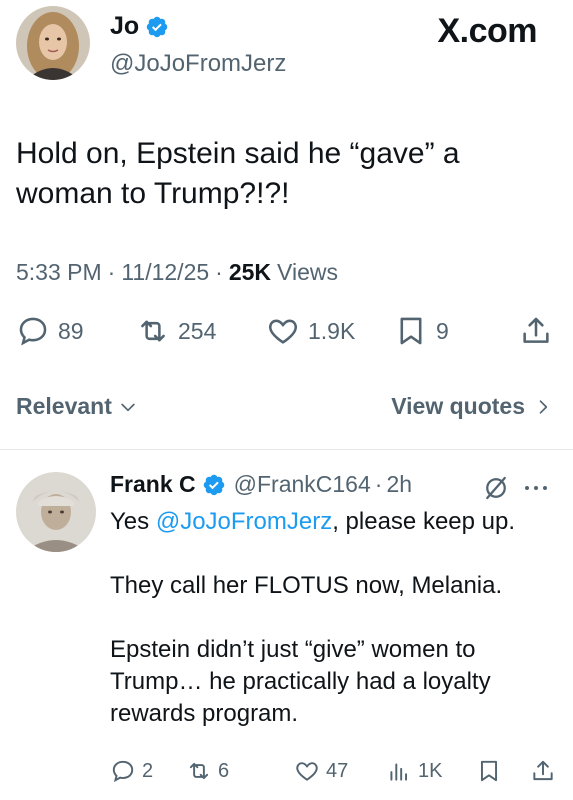 The width and height of the screenshot is (573, 800). Describe the element at coordinates (133, 521) in the screenshot. I see `reply-text-segment: Yes` at that location.